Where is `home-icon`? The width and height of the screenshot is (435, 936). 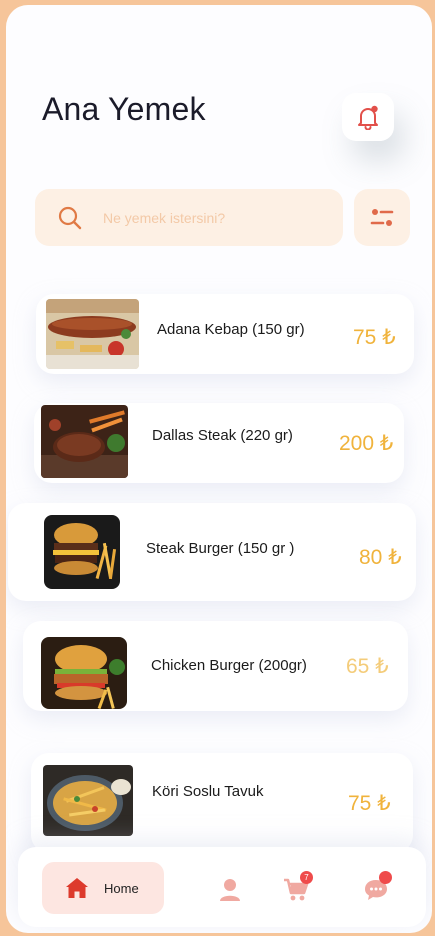 home-icon is located at coordinates (77, 888).